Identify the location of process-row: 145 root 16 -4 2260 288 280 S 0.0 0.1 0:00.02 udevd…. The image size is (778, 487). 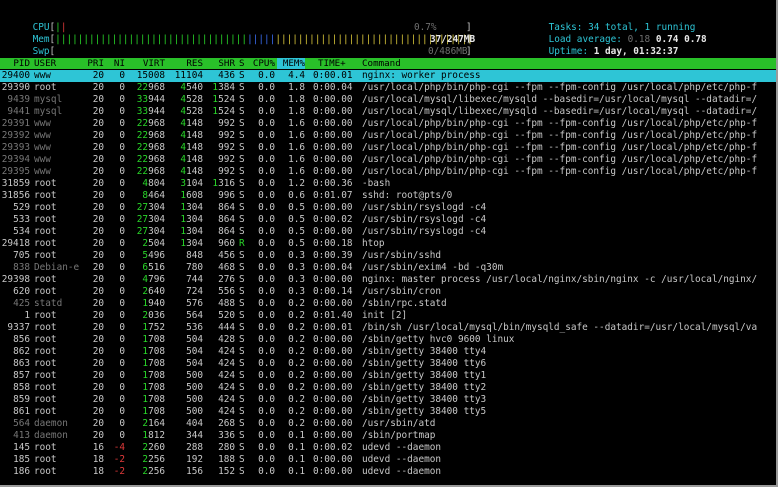
(388, 448).